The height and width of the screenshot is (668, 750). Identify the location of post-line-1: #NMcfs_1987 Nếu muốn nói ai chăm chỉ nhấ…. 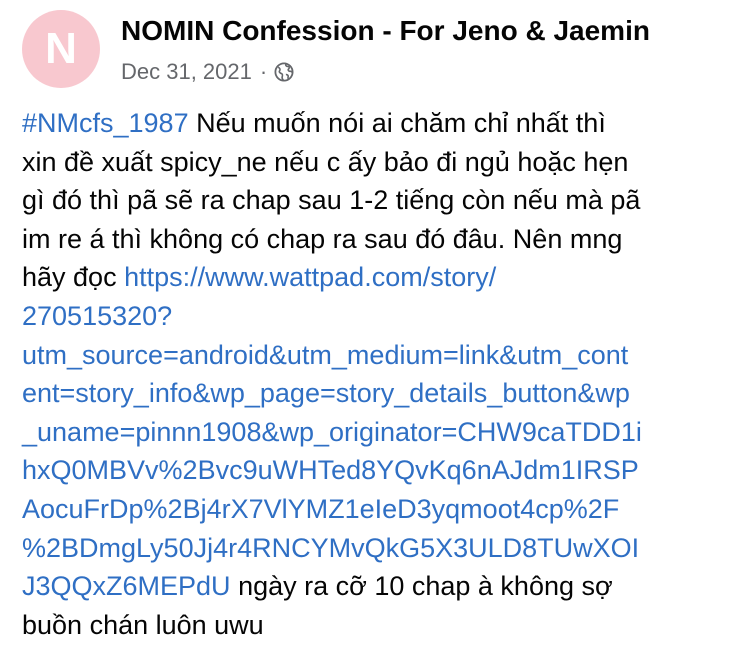
(372, 123).